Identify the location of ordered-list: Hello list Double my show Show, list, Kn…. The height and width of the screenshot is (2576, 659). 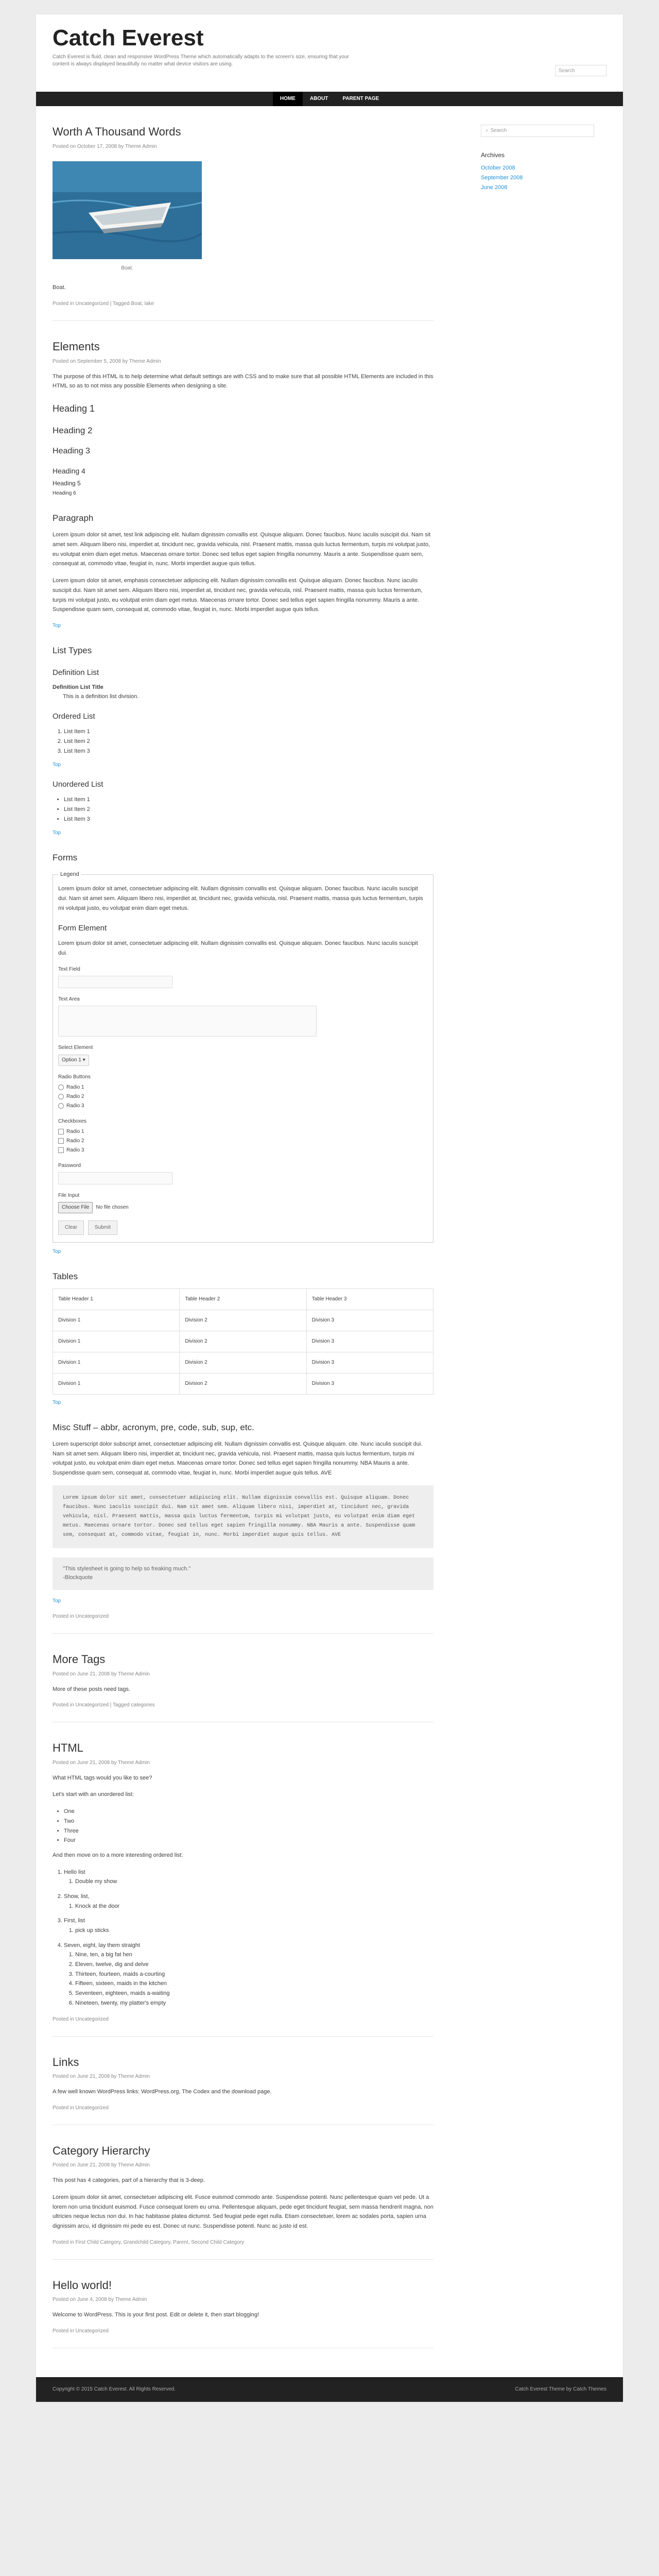
(243, 1938).